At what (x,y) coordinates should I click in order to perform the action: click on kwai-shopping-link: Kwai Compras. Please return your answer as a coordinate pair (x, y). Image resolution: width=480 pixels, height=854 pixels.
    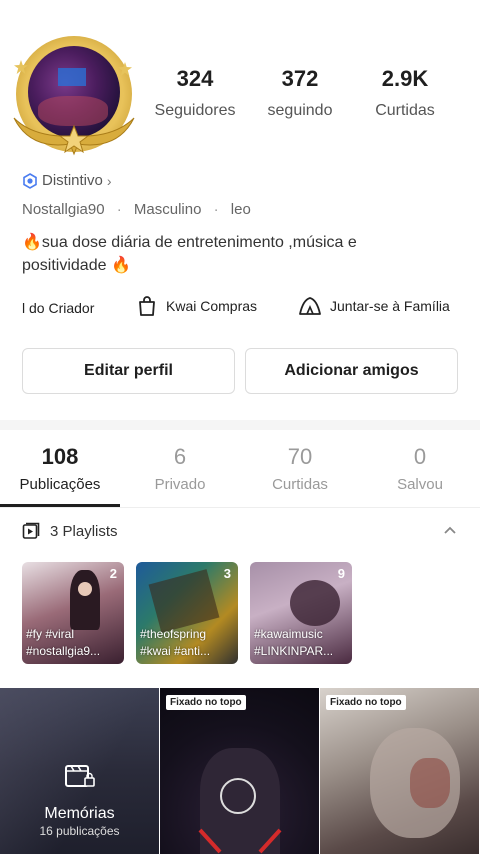
    Looking at the image, I should click on (196, 306).